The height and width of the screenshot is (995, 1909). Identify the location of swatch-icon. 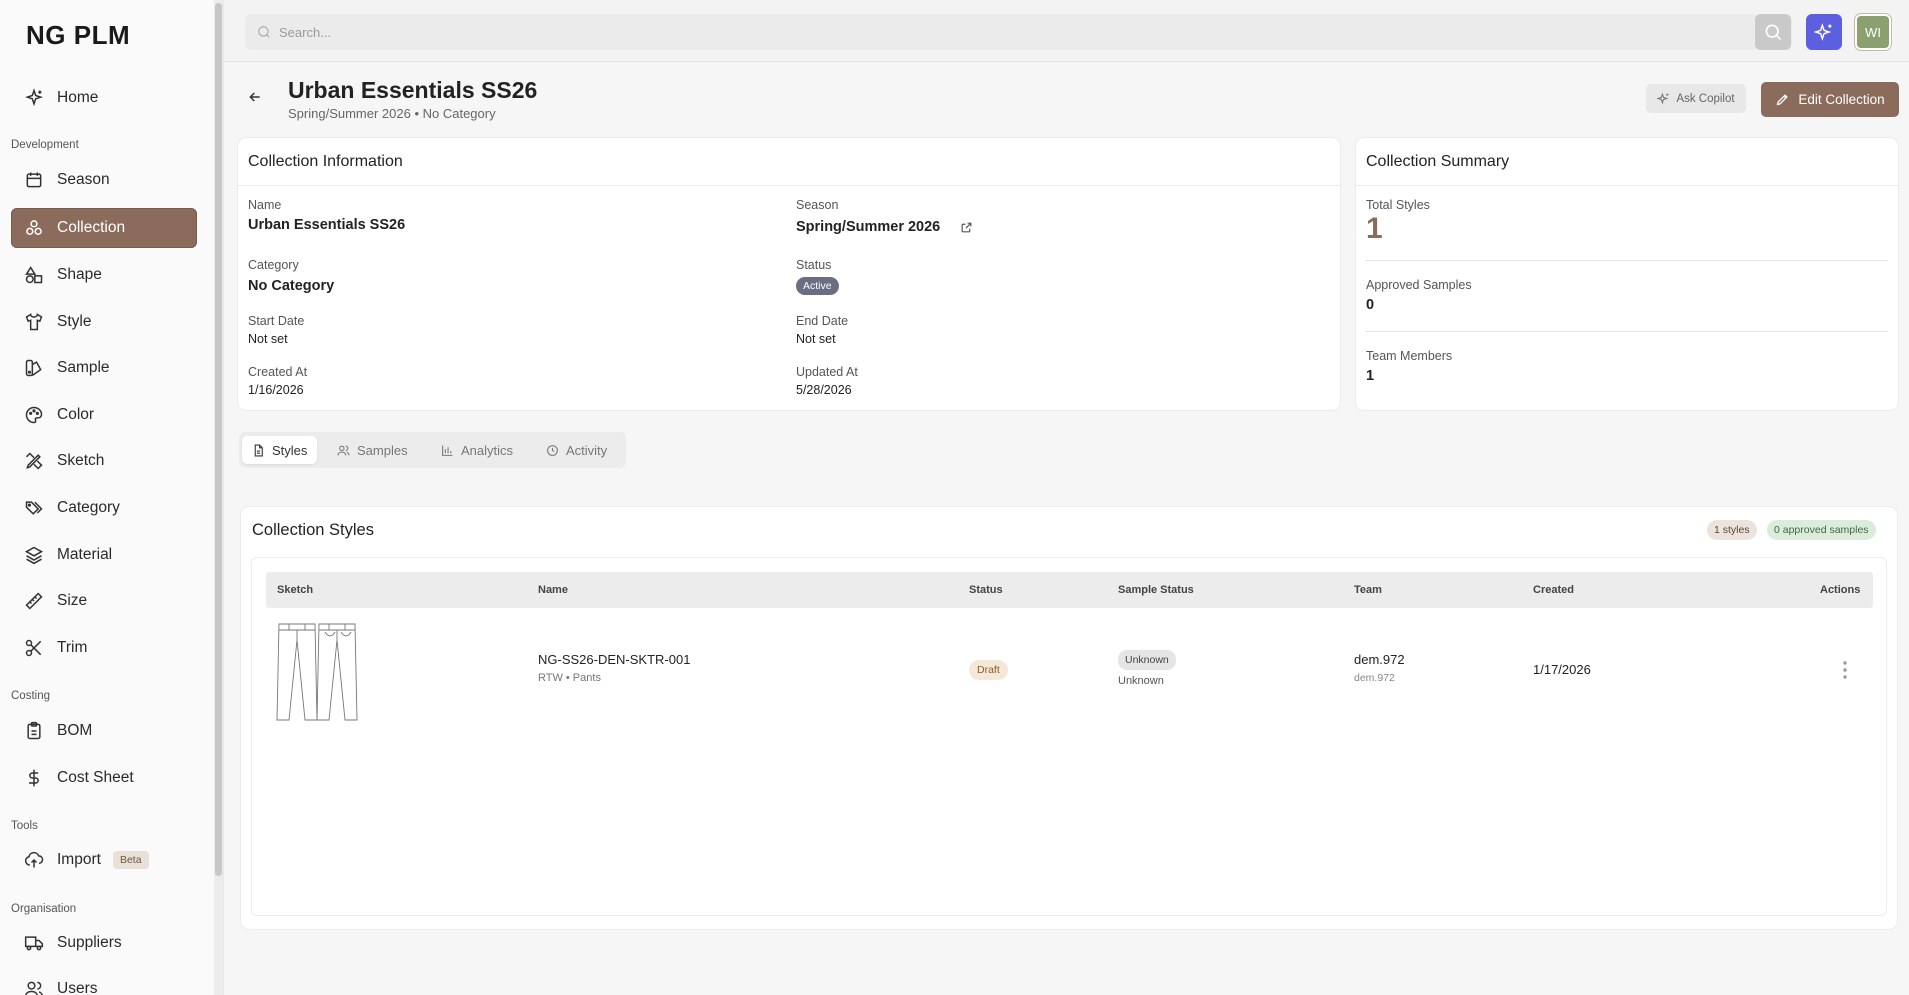
(34, 368).